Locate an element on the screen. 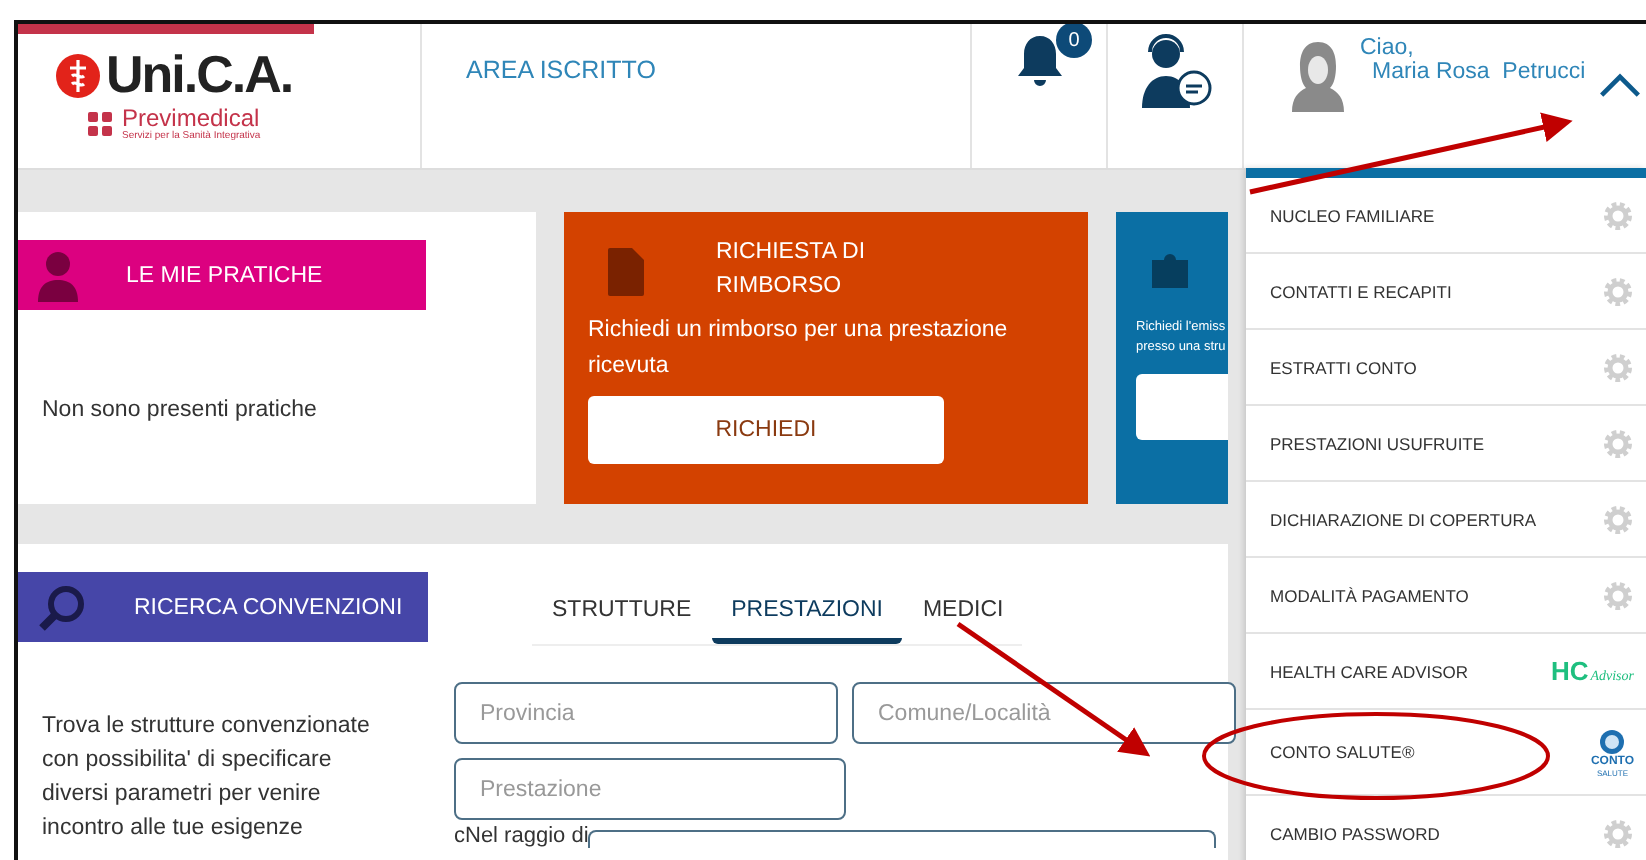  search-title: RICERCA CONVENZIONI is located at coordinates (268, 607).